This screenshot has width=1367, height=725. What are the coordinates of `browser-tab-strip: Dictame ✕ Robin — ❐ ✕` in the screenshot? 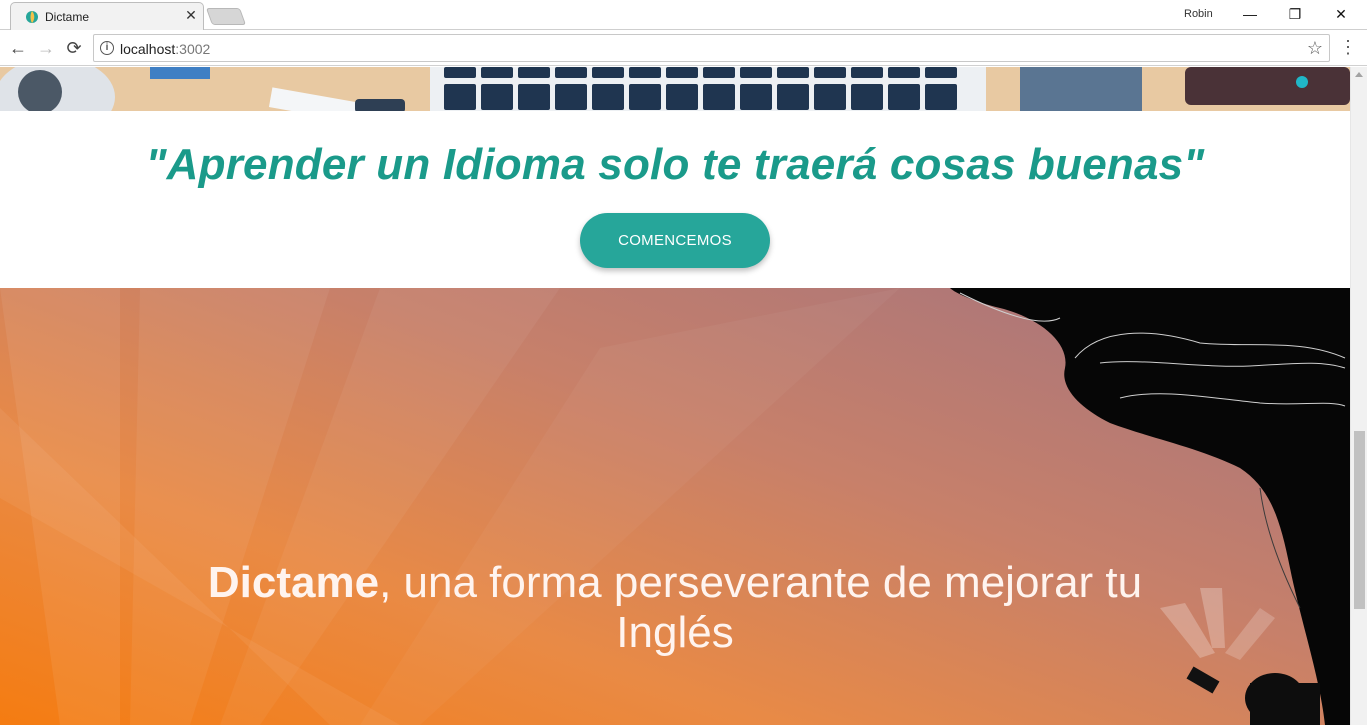 It's located at (683, 15).